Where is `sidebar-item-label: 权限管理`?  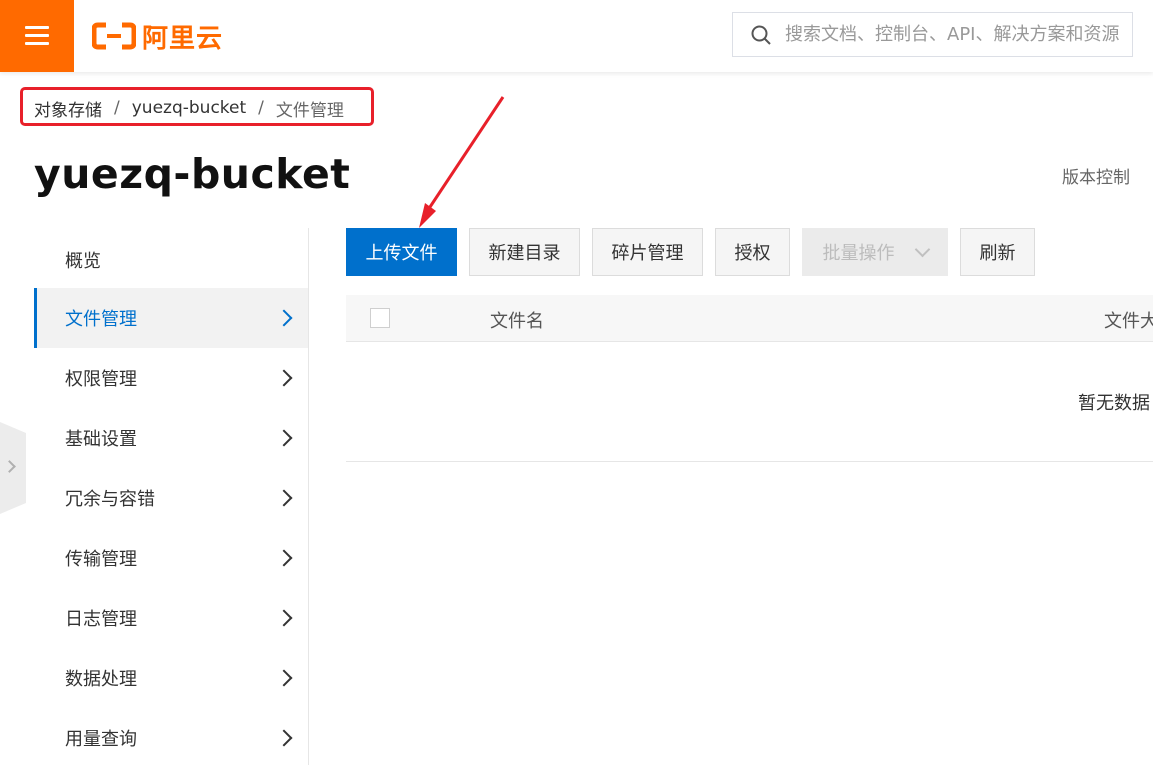 sidebar-item-label: 权限管理 is located at coordinates (101, 379).